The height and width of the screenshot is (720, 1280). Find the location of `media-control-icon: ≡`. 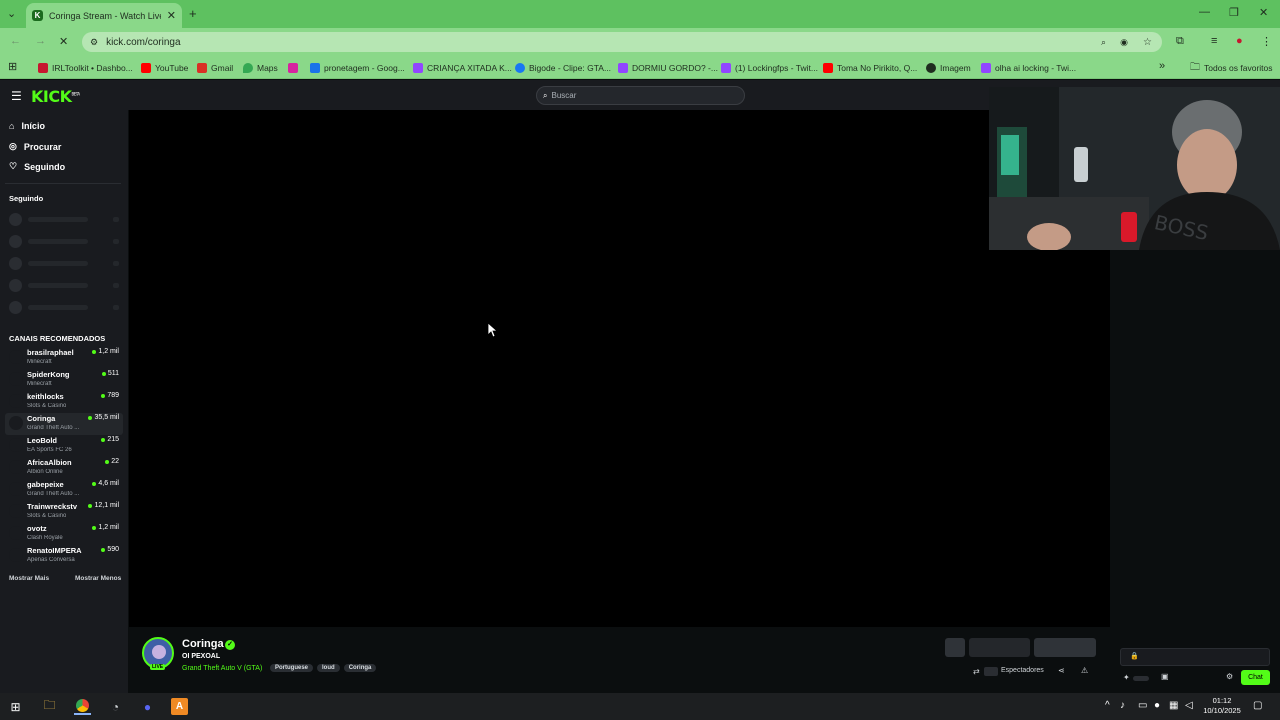

media-control-icon: ≡ is located at coordinates (1214, 41).